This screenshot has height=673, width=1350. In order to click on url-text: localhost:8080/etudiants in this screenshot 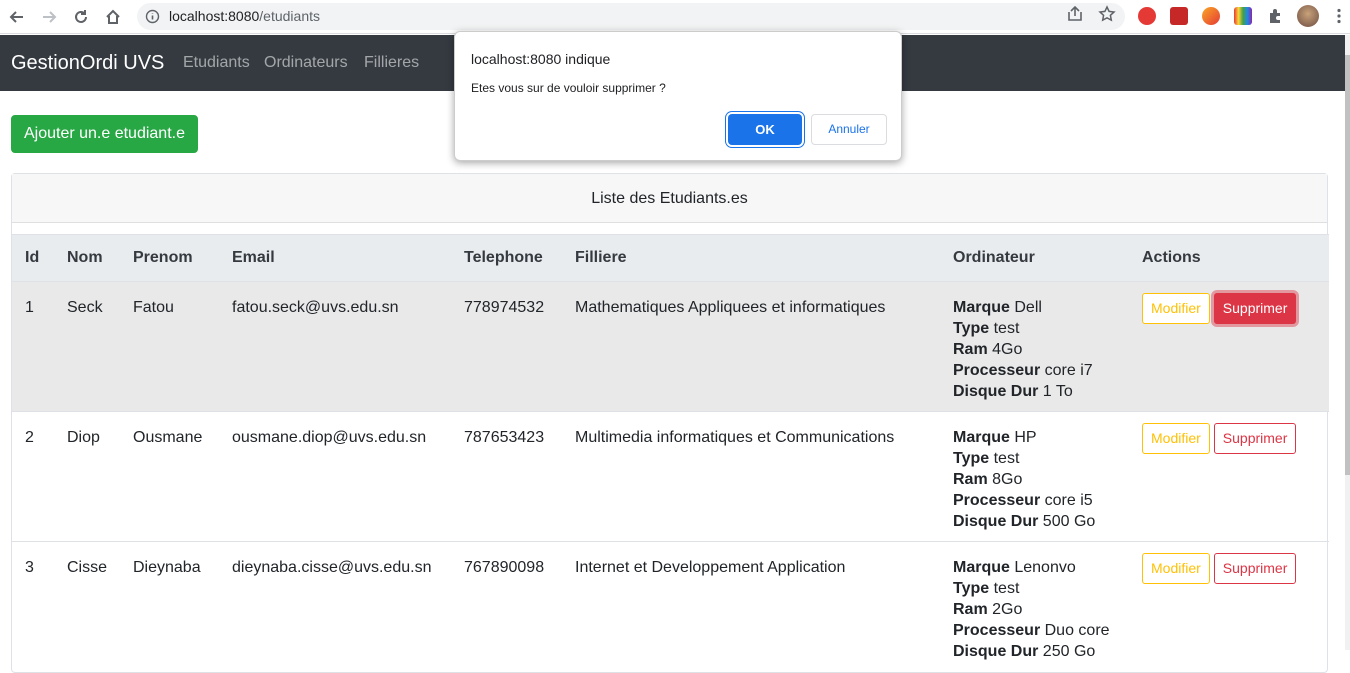, I will do `click(245, 16)`.